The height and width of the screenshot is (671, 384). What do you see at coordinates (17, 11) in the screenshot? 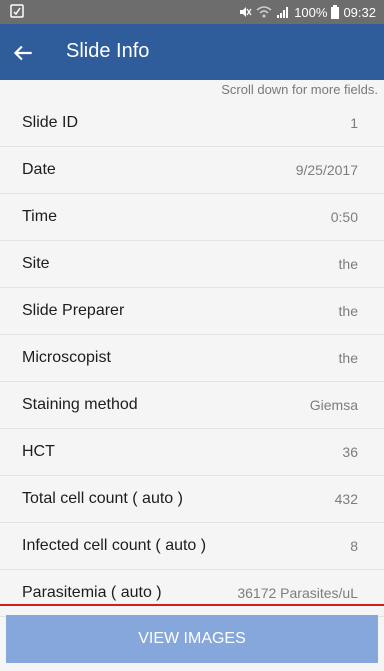
I see `notification-icon` at bounding box center [17, 11].